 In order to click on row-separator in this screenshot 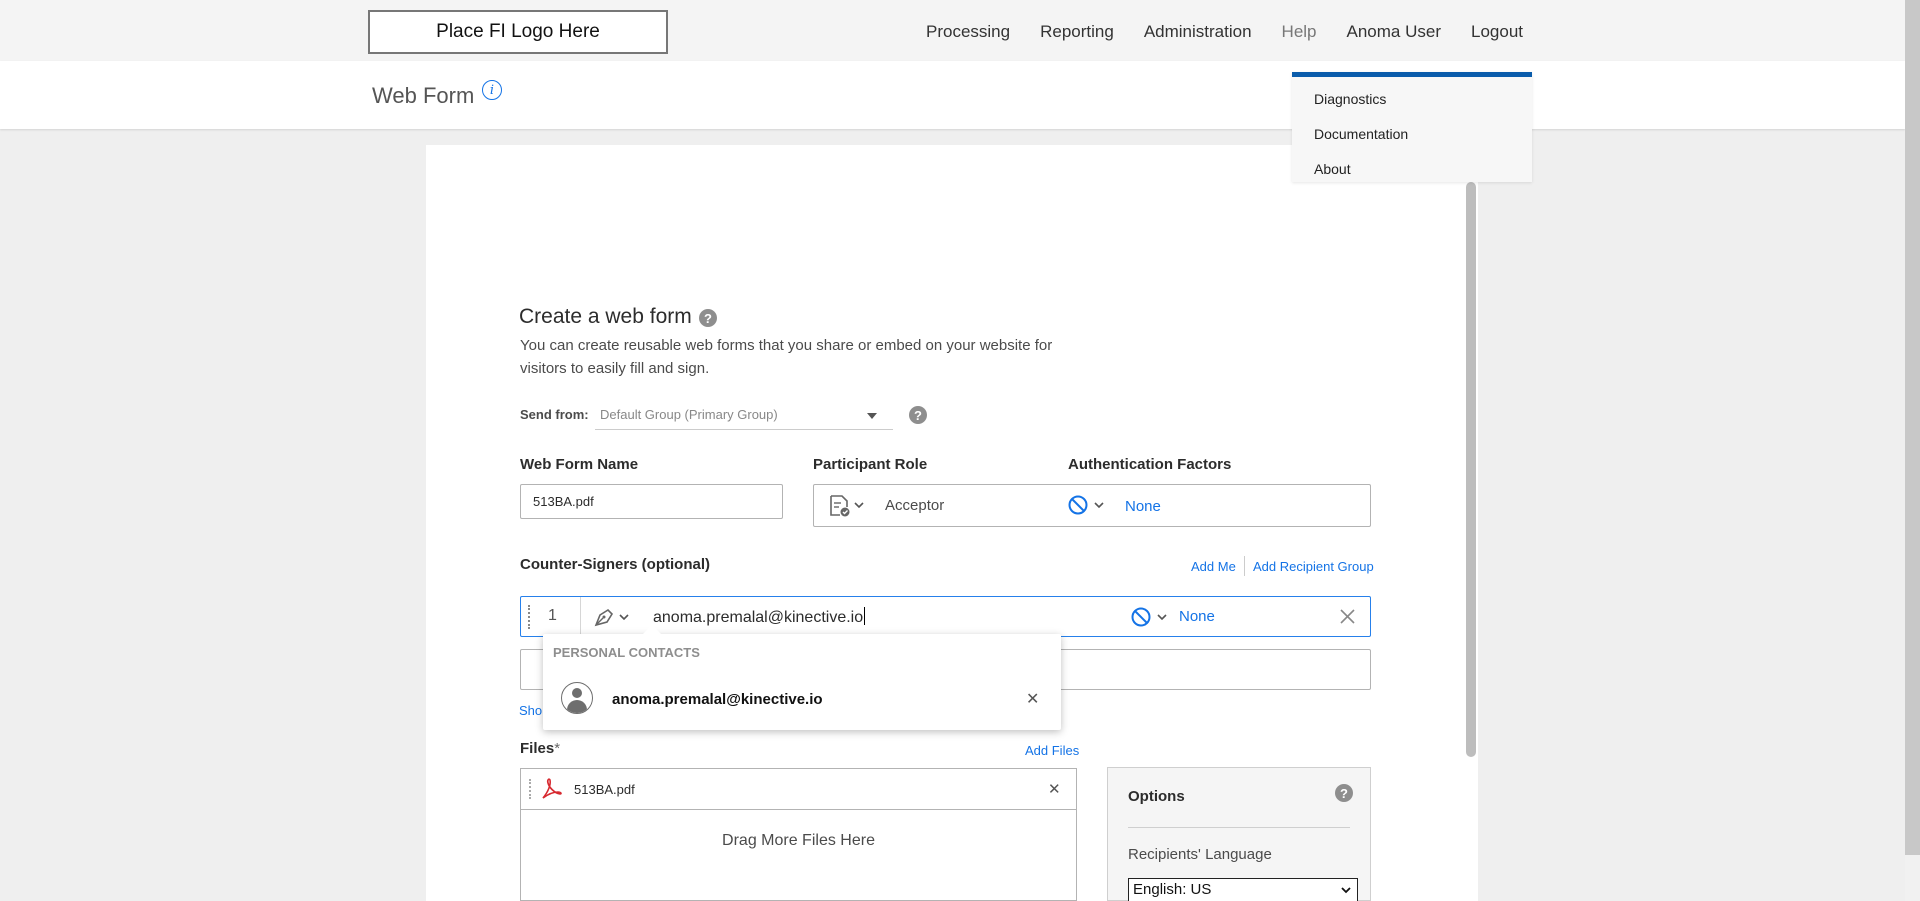, I will do `click(580, 616)`.